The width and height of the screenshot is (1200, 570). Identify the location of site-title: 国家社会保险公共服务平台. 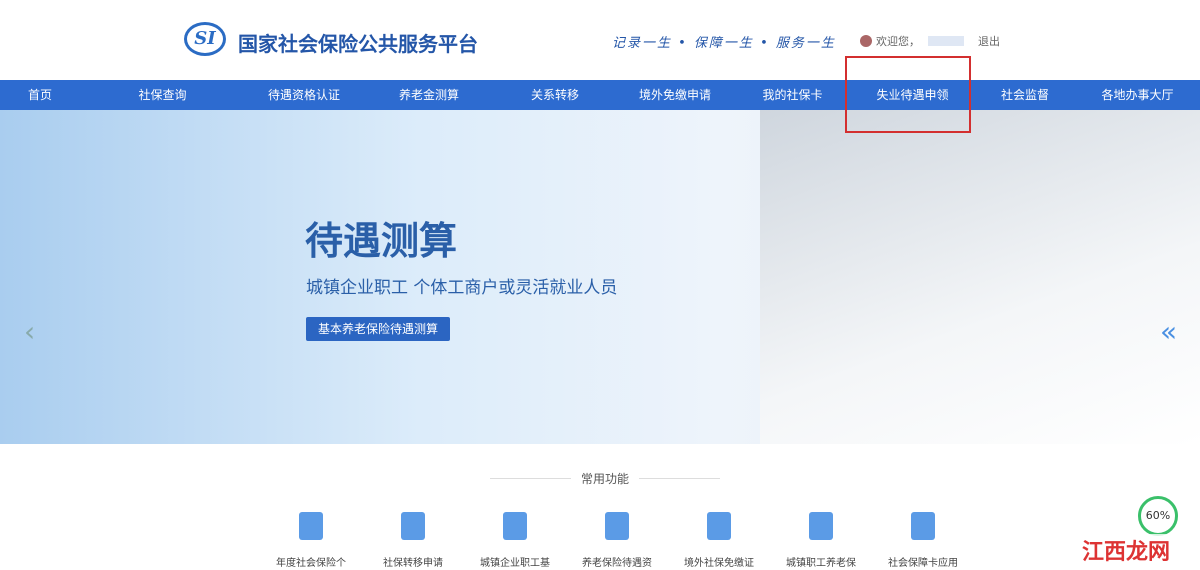
(358, 42).